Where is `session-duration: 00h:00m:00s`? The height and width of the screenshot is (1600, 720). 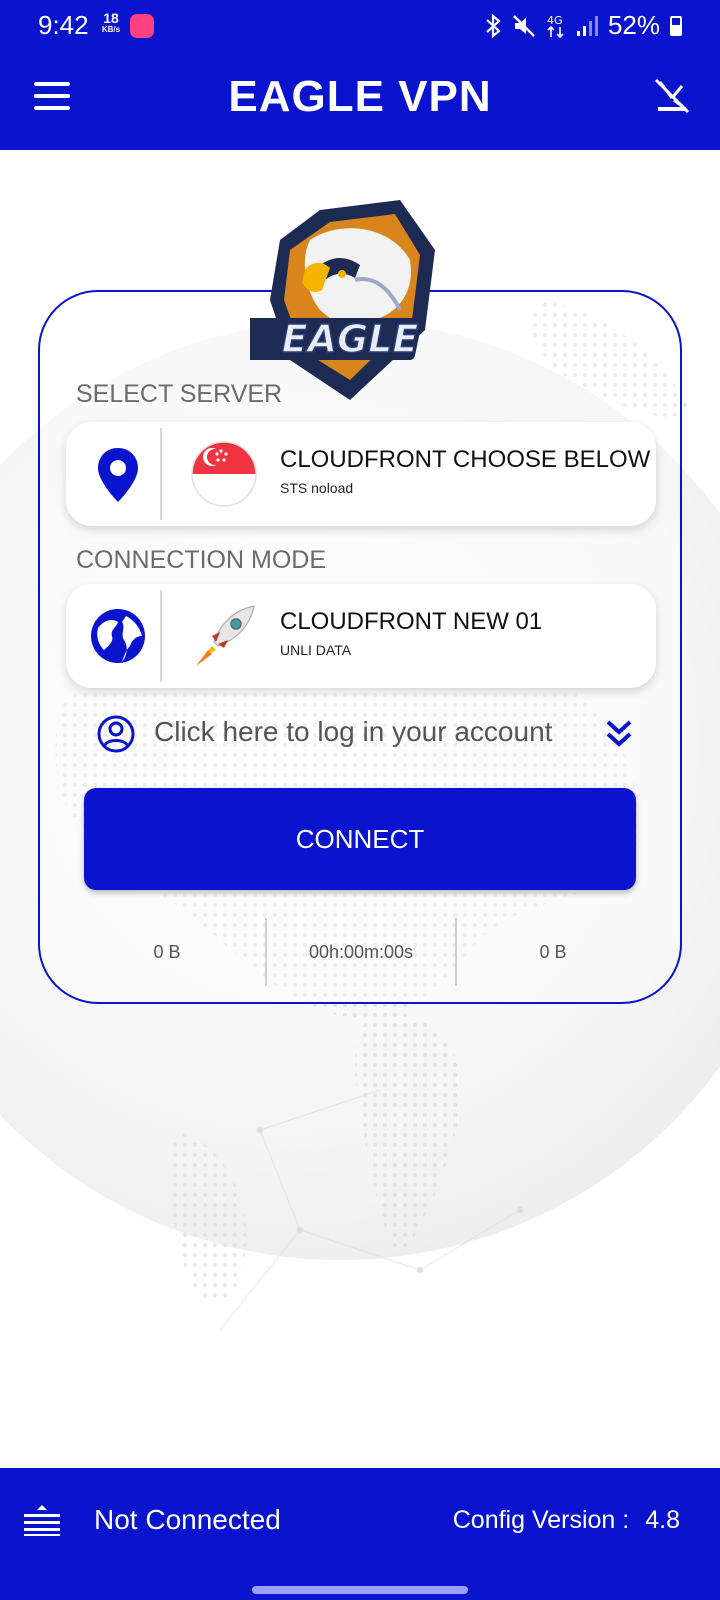 session-duration: 00h:00m:00s is located at coordinates (361, 952).